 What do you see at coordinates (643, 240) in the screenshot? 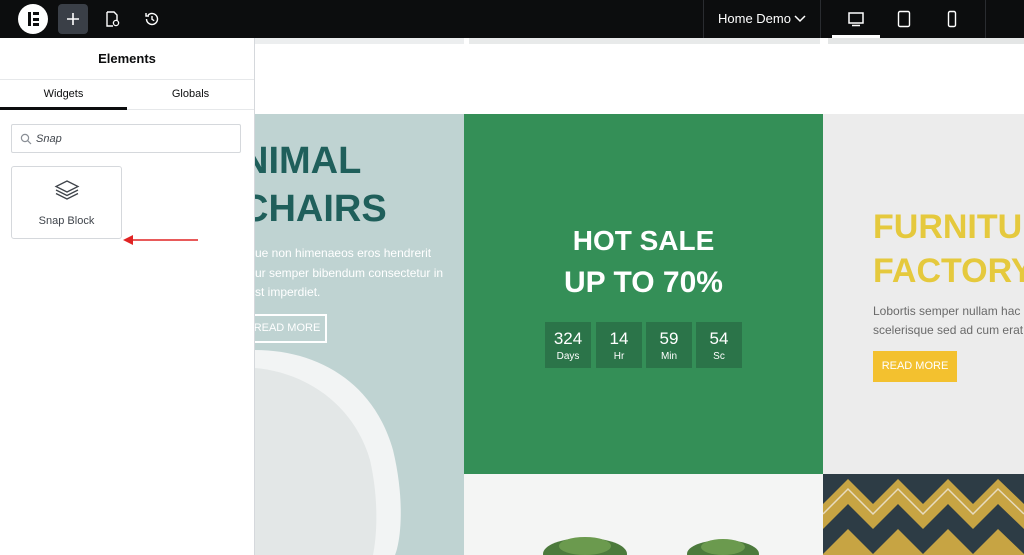
I see `sale-heading-line1: HOT SALE` at bounding box center [643, 240].